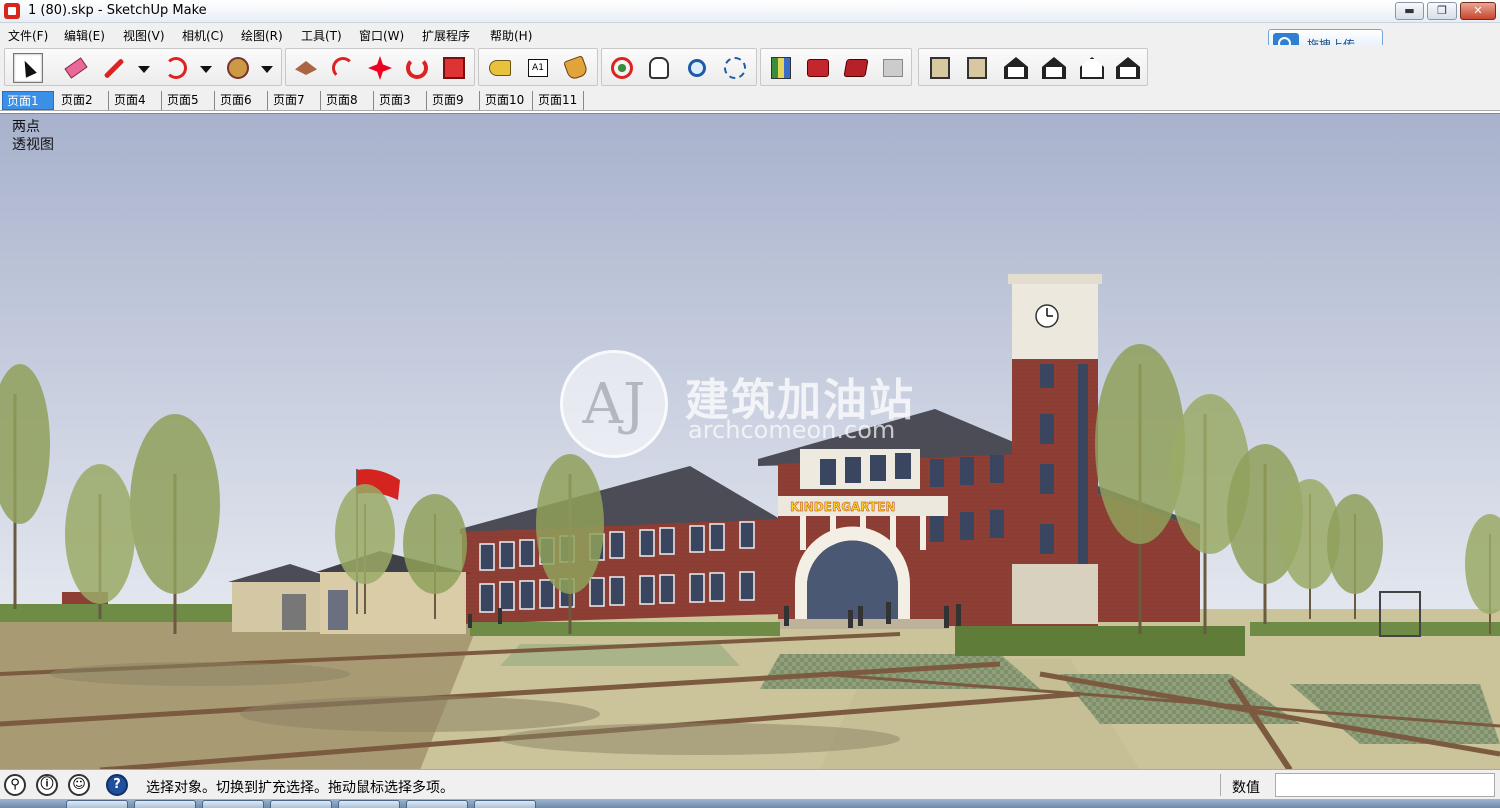 This screenshot has height=808, width=1500. What do you see at coordinates (242, 100) in the screenshot?
I see `scene-tab-6: 页面6` at bounding box center [242, 100].